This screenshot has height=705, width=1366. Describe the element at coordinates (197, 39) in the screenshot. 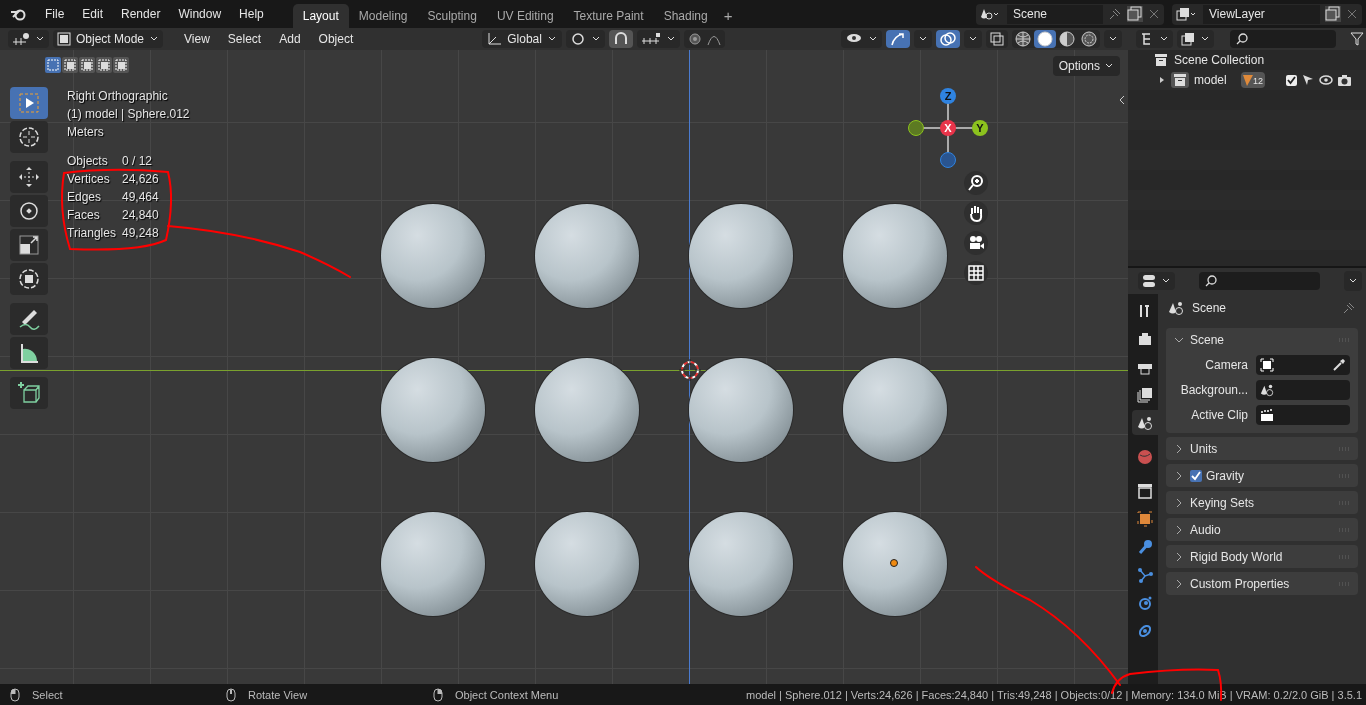

I see `viewport-menu: View` at that location.